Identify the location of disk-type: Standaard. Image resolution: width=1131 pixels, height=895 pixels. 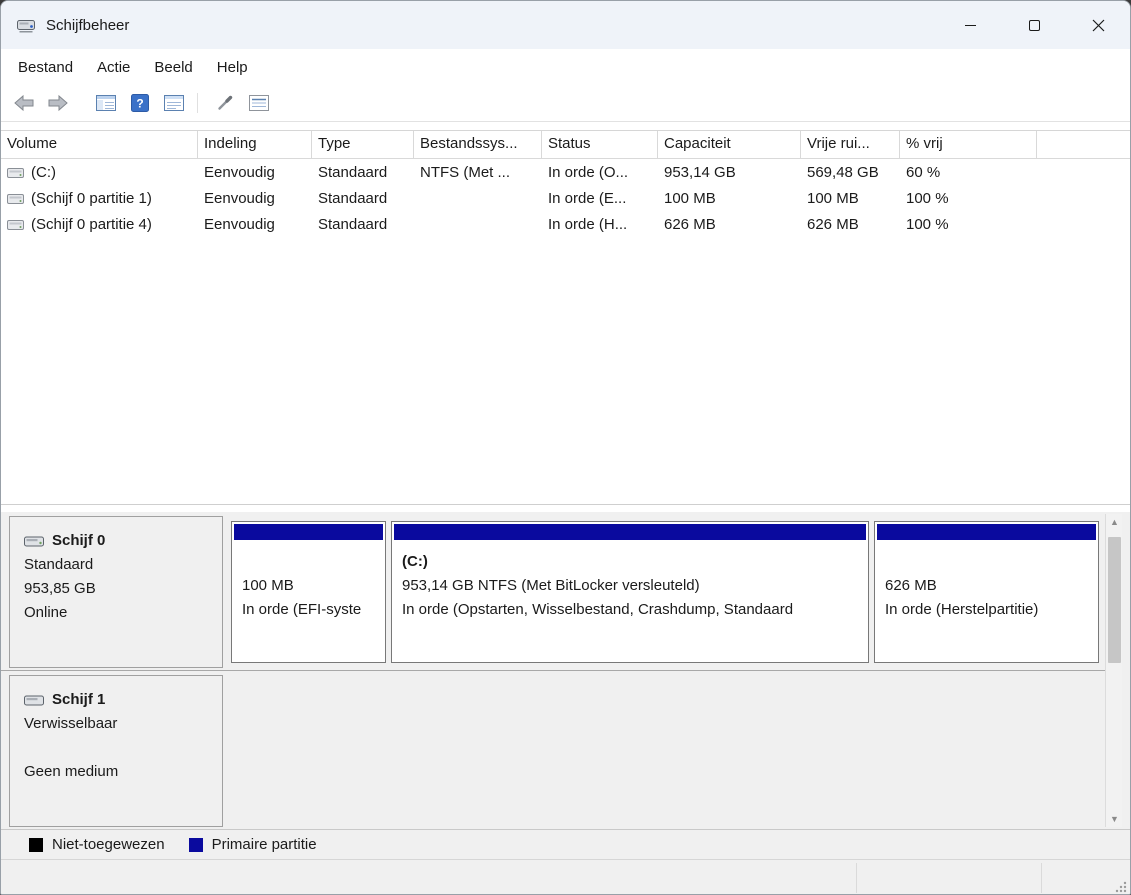
(59, 564).